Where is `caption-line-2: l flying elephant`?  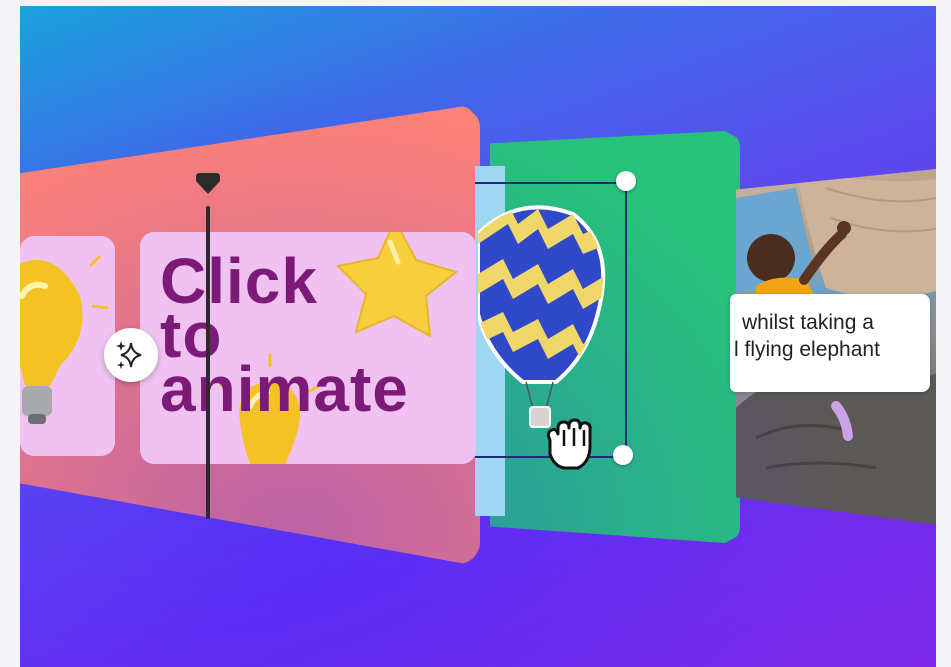
caption-line-2: l flying elephant is located at coordinates (807, 349).